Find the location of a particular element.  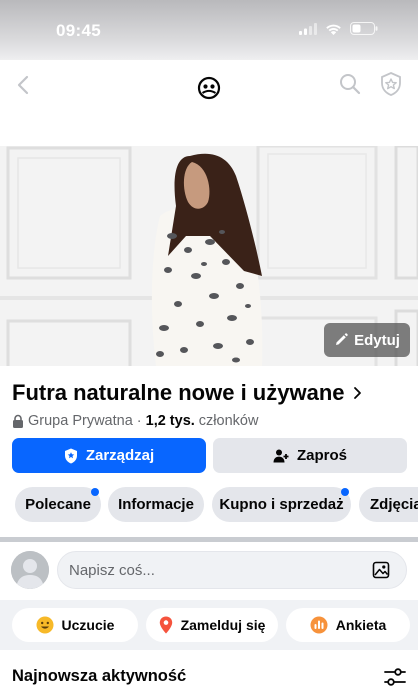

group-people-icon is located at coordinates (209, 88).